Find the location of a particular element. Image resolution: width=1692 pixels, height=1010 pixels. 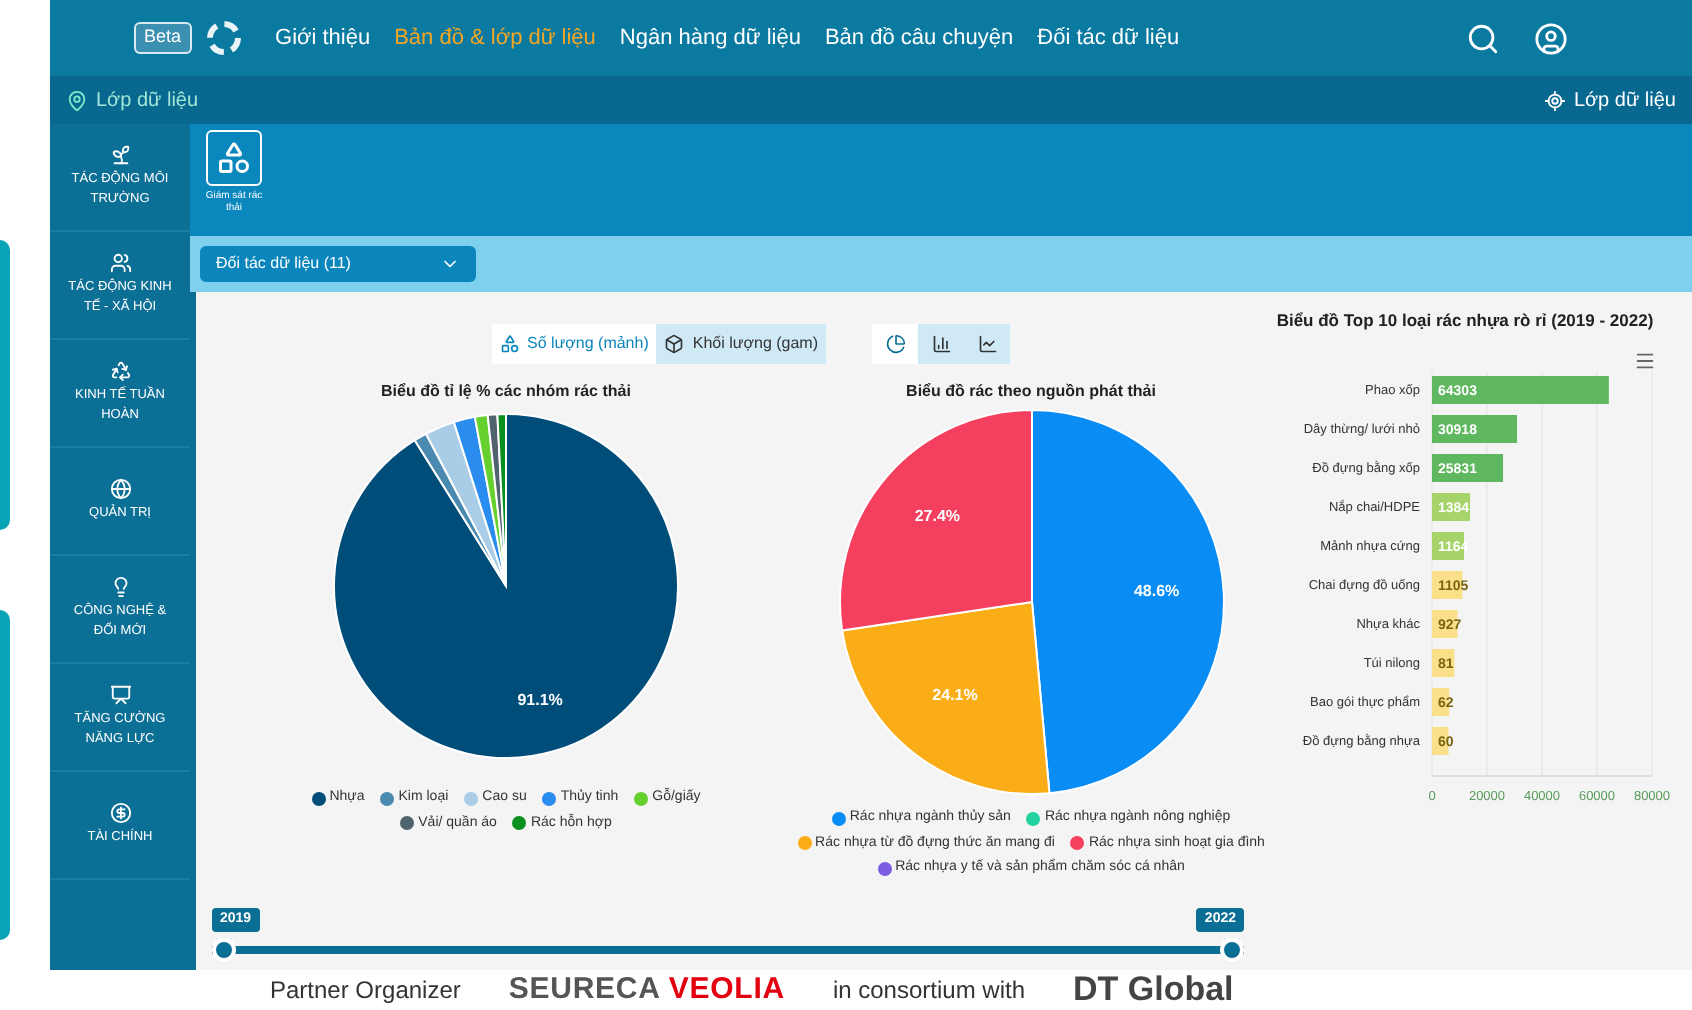

pie-chart-icon is located at coordinates (895, 344).